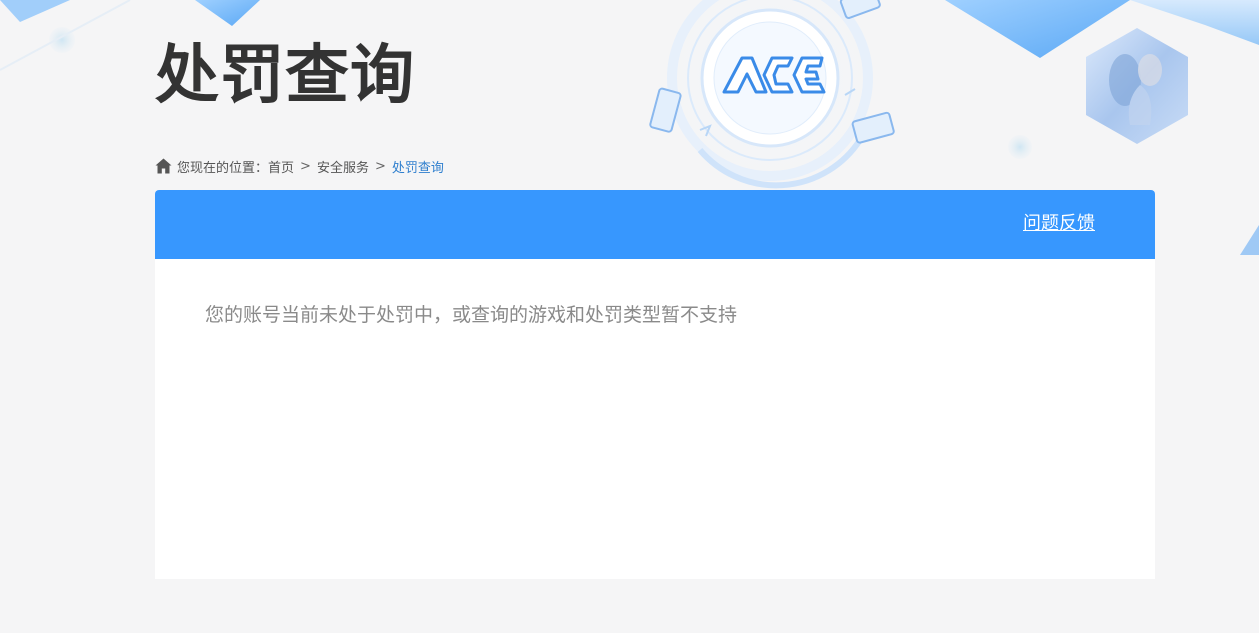  Describe the element at coordinates (281, 166) in the screenshot. I see `breadcrumb-item-home: 首页` at that location.